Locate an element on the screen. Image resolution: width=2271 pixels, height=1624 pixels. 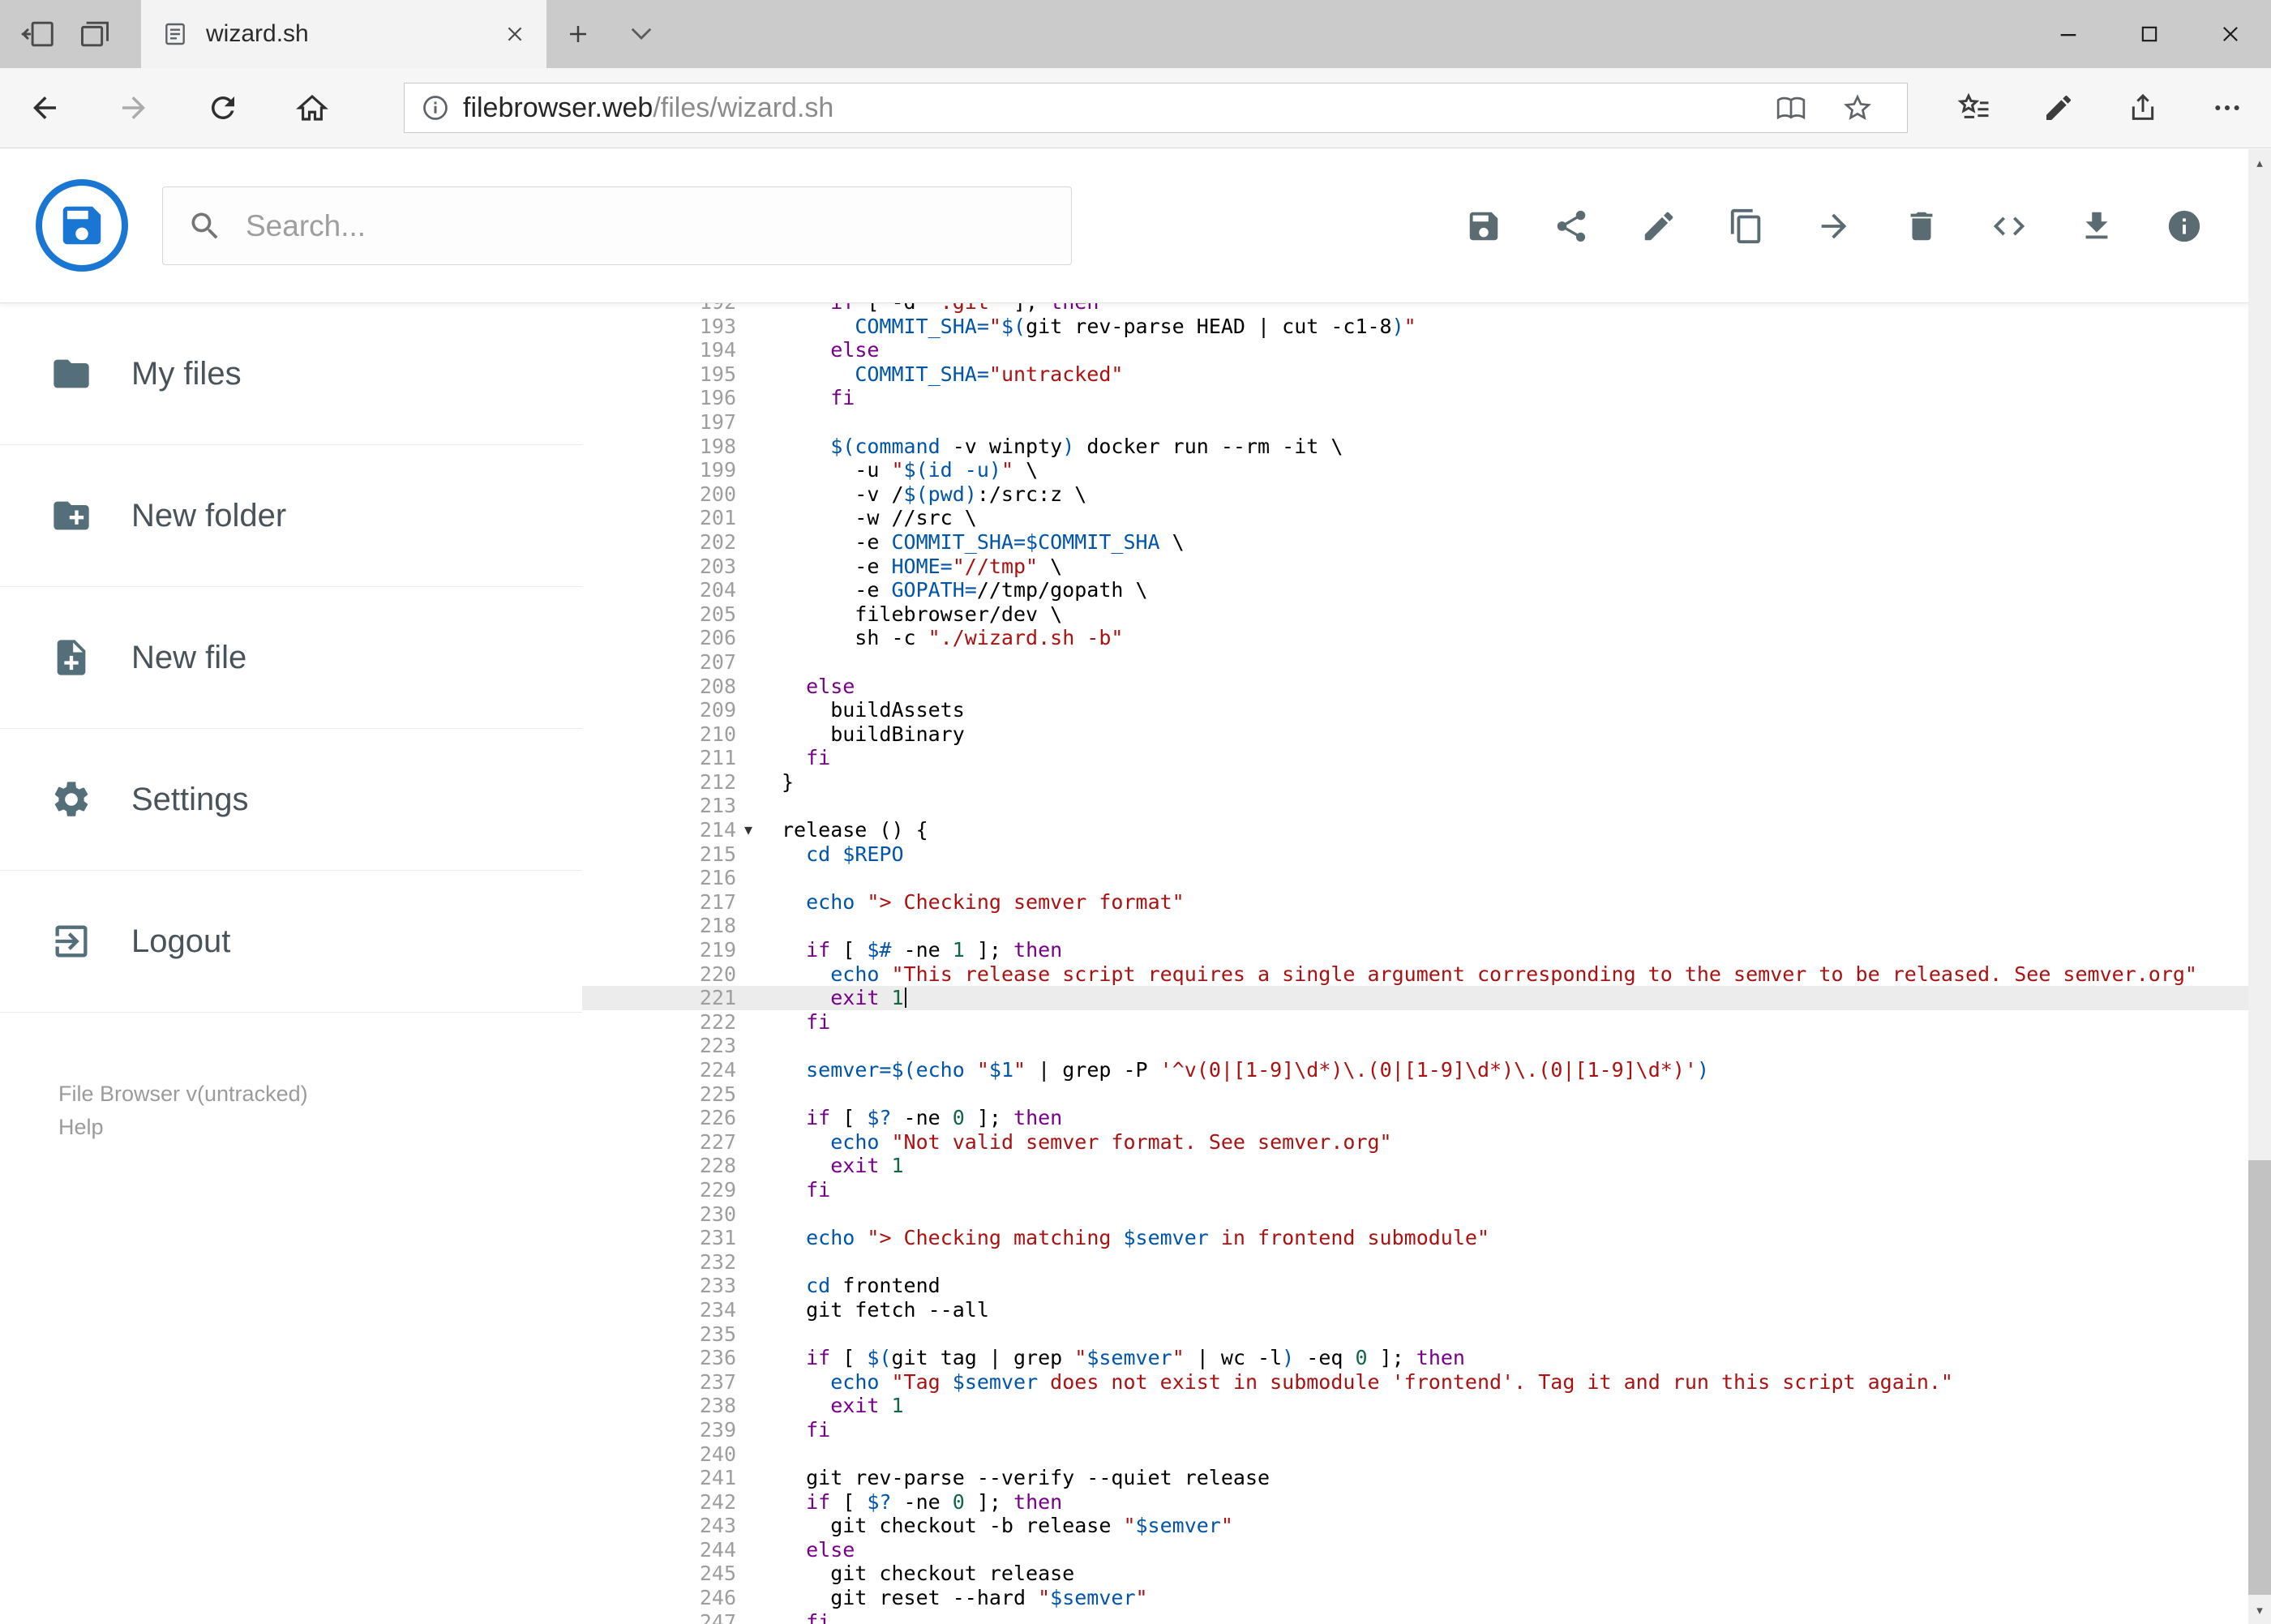
code-line-235: 235 is located at coordinates (1415, 1335).